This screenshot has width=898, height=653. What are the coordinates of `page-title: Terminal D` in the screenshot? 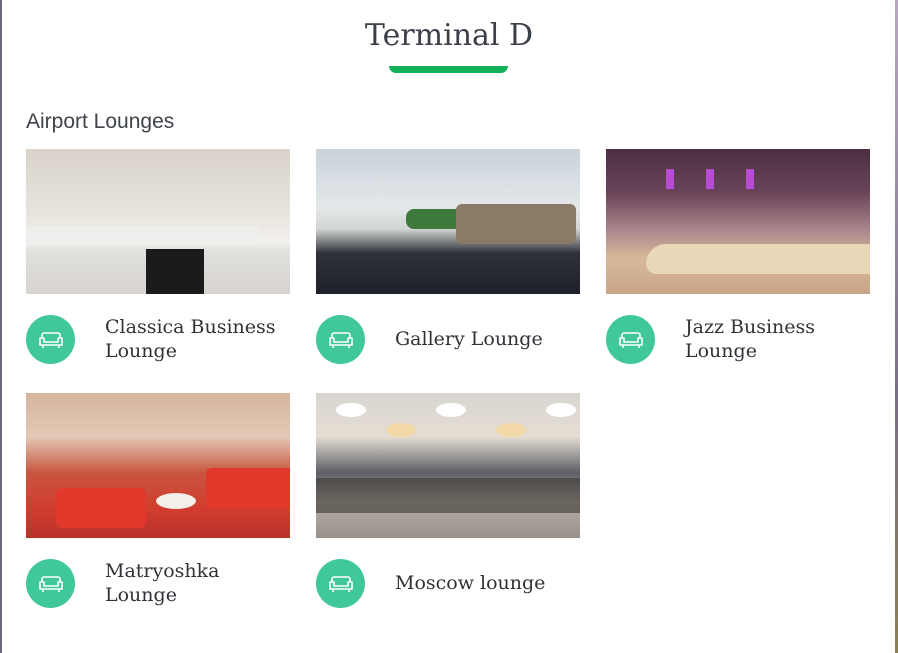 It's located at (449, 35).